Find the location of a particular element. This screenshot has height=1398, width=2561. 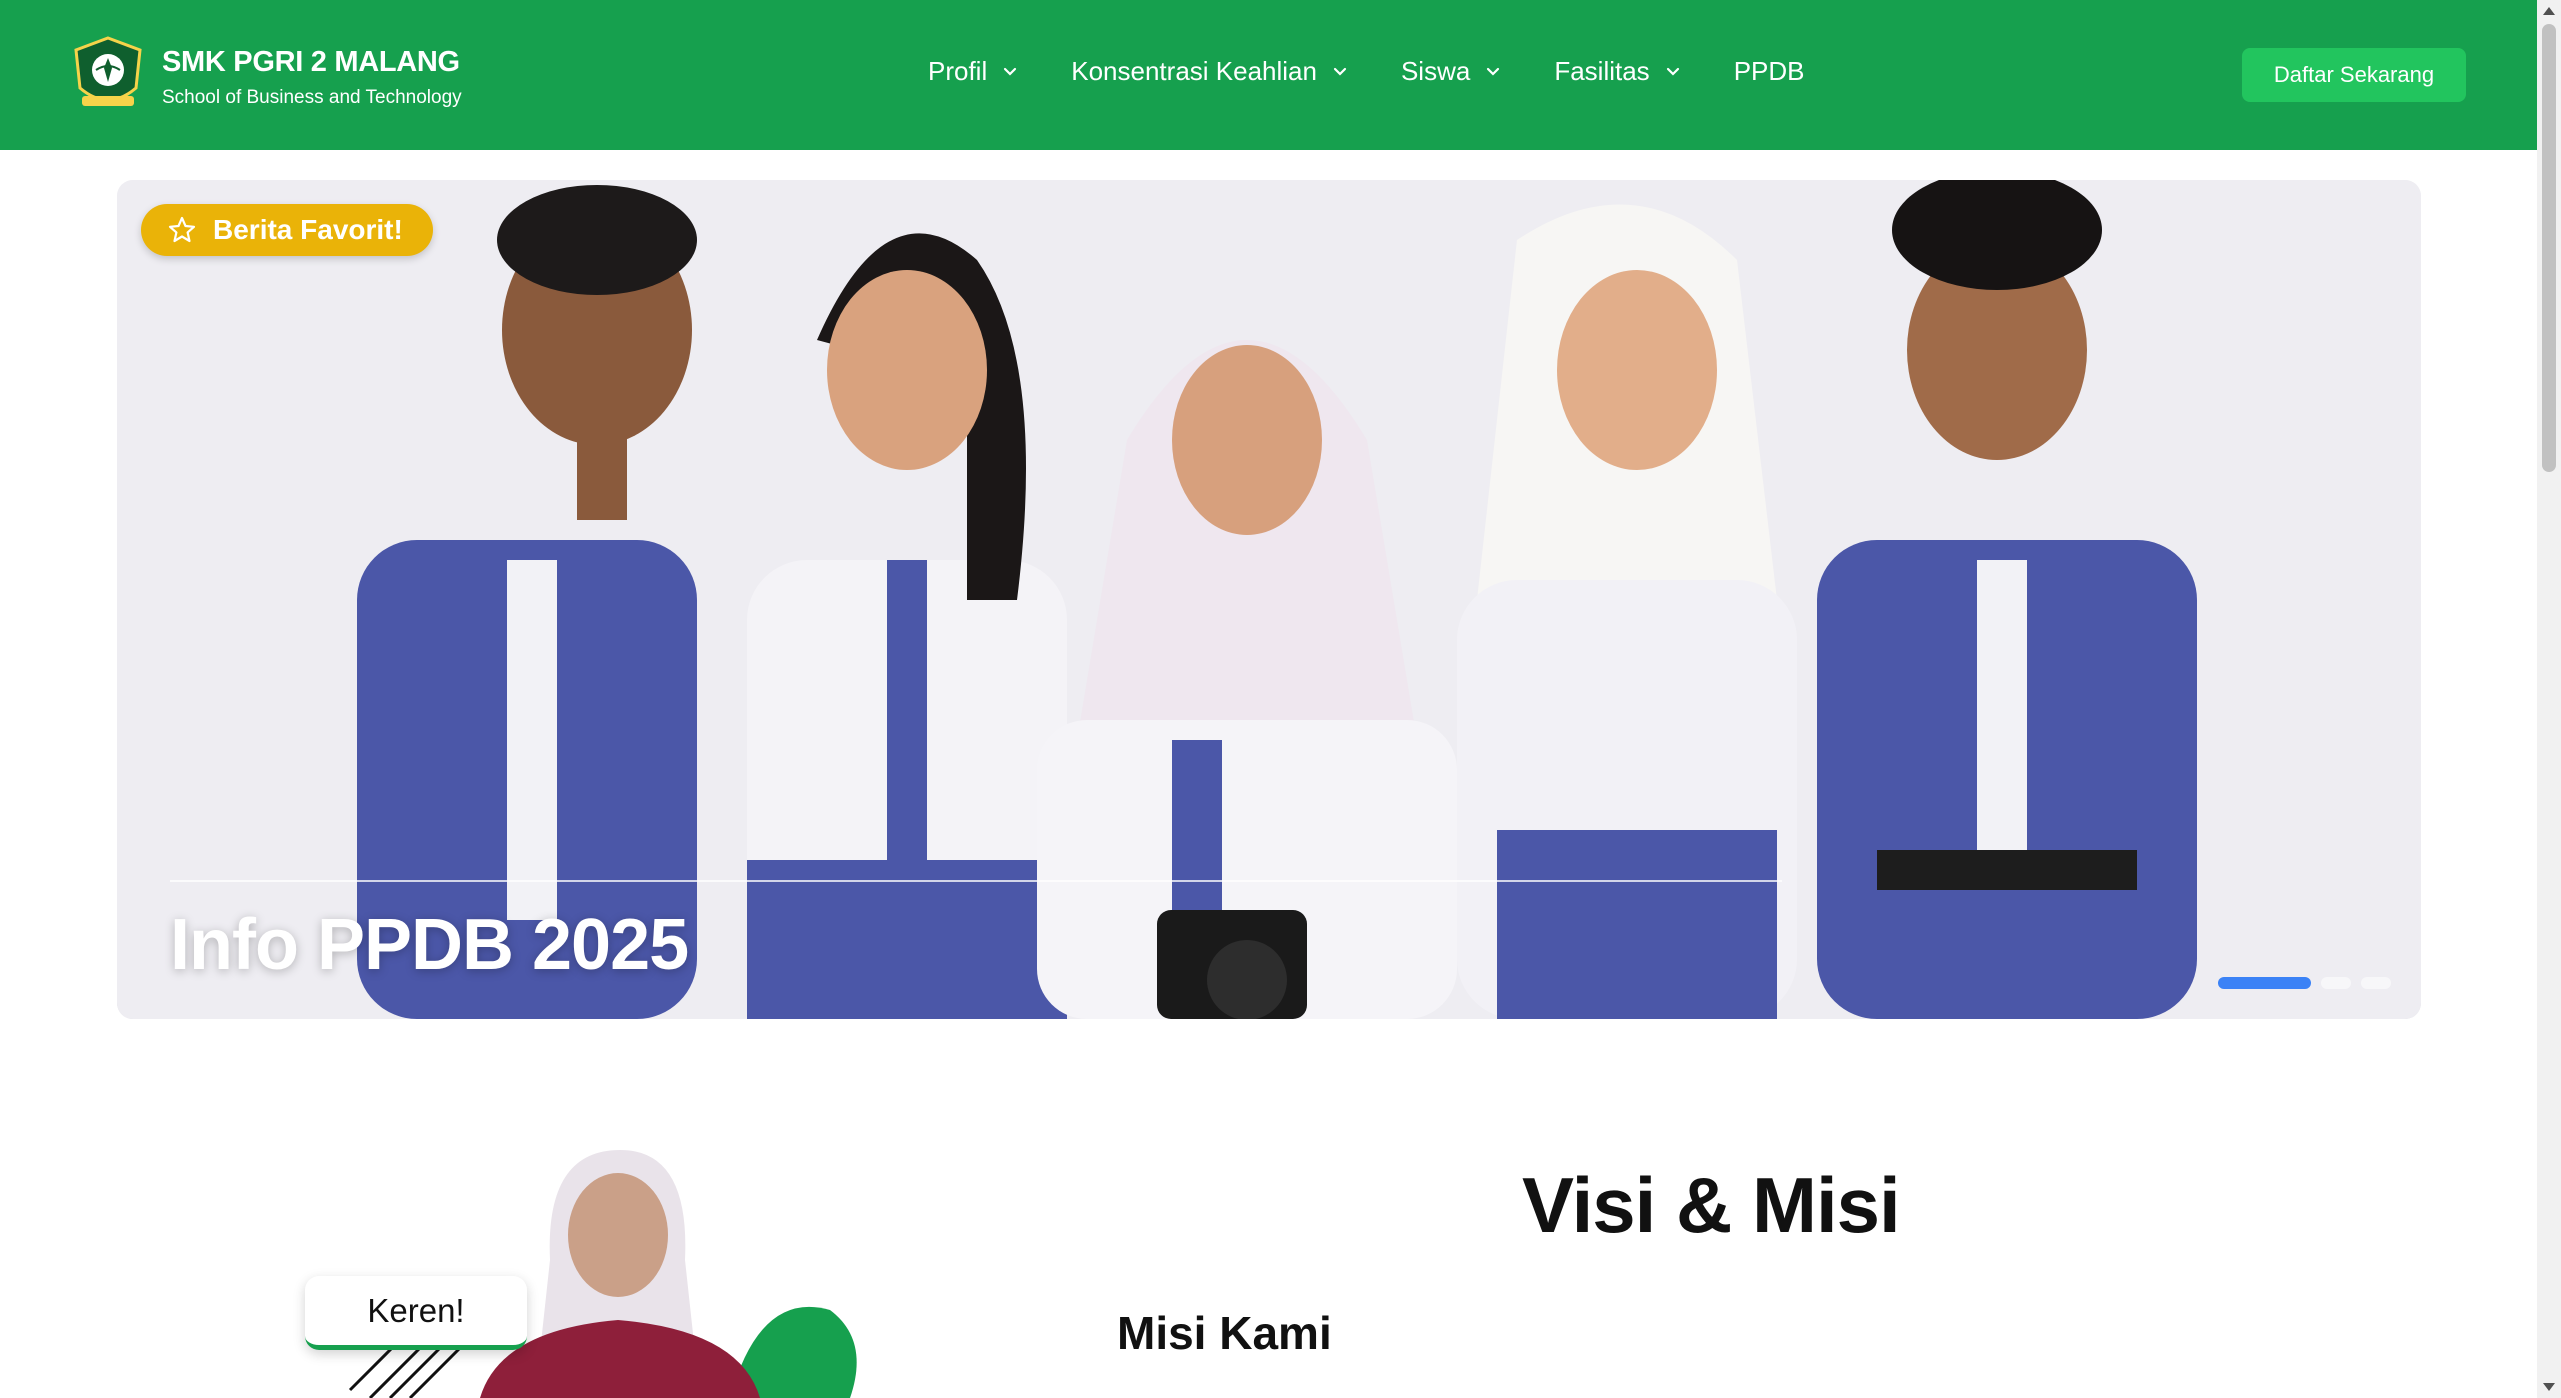

favorite-news-badge: Berita Favorit! is located at coordinates (287, 230).